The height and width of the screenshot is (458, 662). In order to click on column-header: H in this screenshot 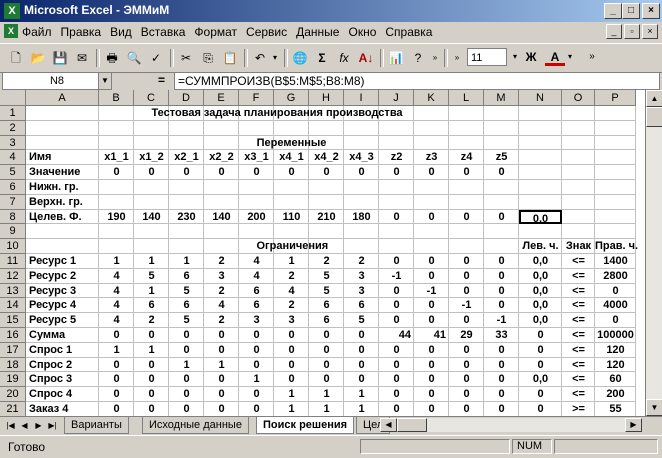, I will do `click(326, 98)`.